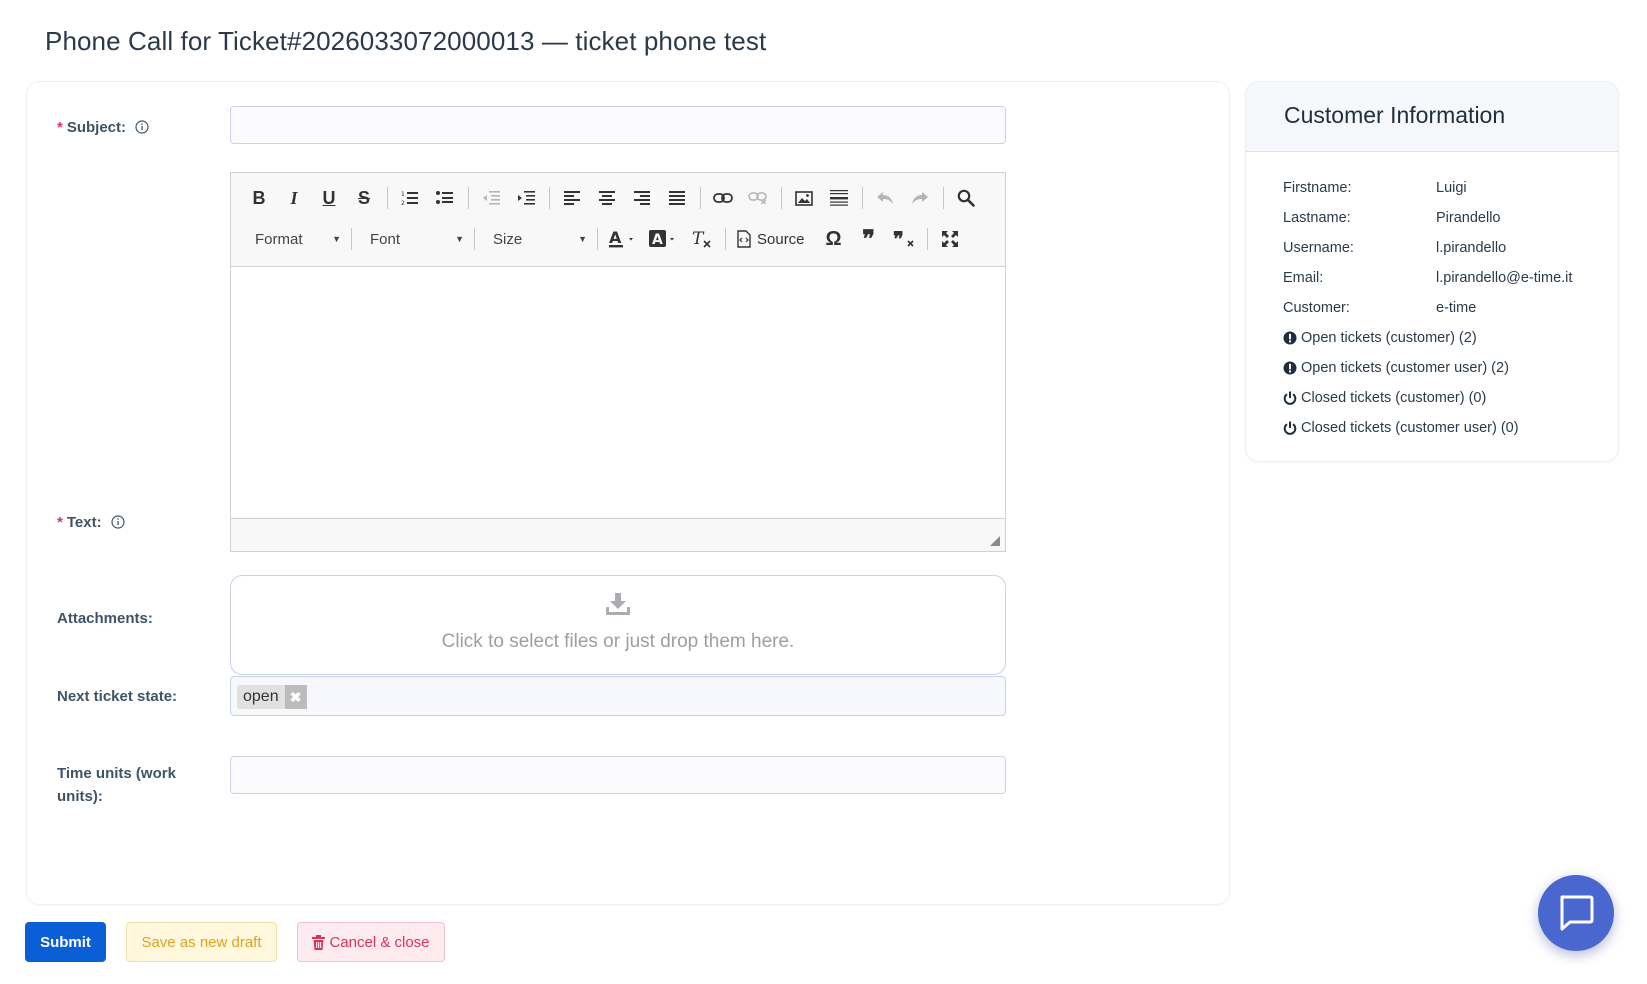 This screenshot has height=984, width=1647. I want to click on submit-button: Submit, so click(65, 942).